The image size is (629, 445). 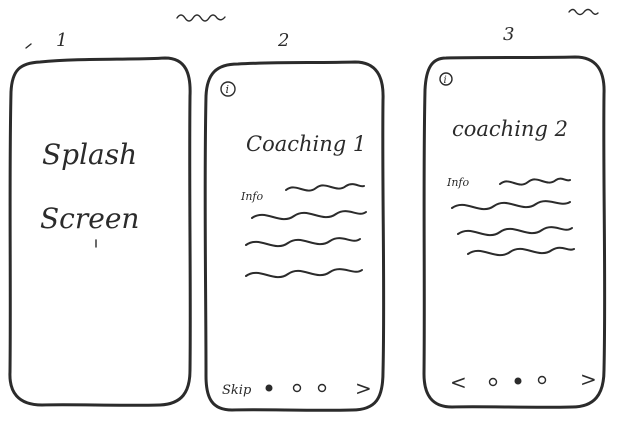 What do you see at coordinates (283, 40) in the screenshot?
I see `screen-2-number: 2` at bounding box center [283, 40].